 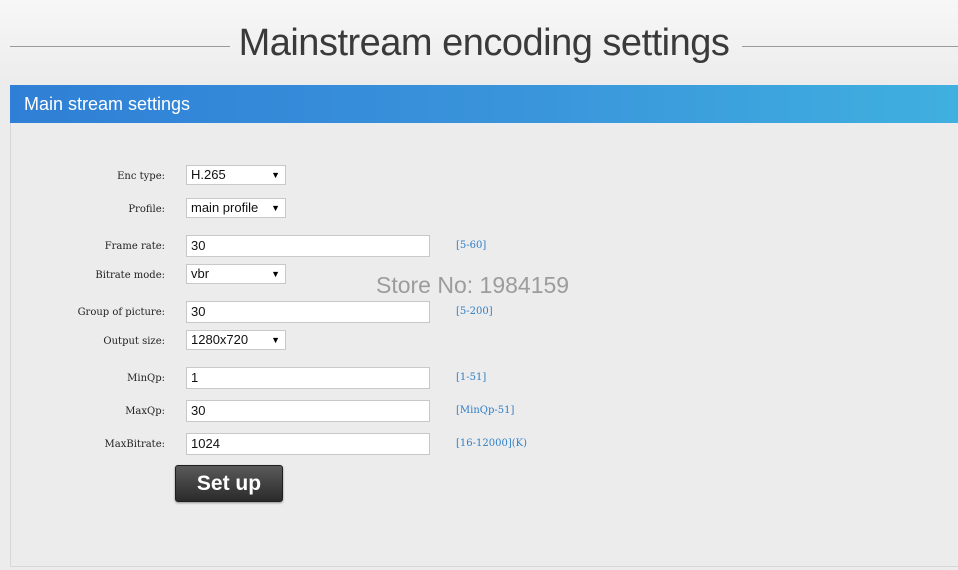 What do you see at coordinates (225, 207) in the screenshot?
I see `profile-value: main profile` at bounding box center [225, 207].